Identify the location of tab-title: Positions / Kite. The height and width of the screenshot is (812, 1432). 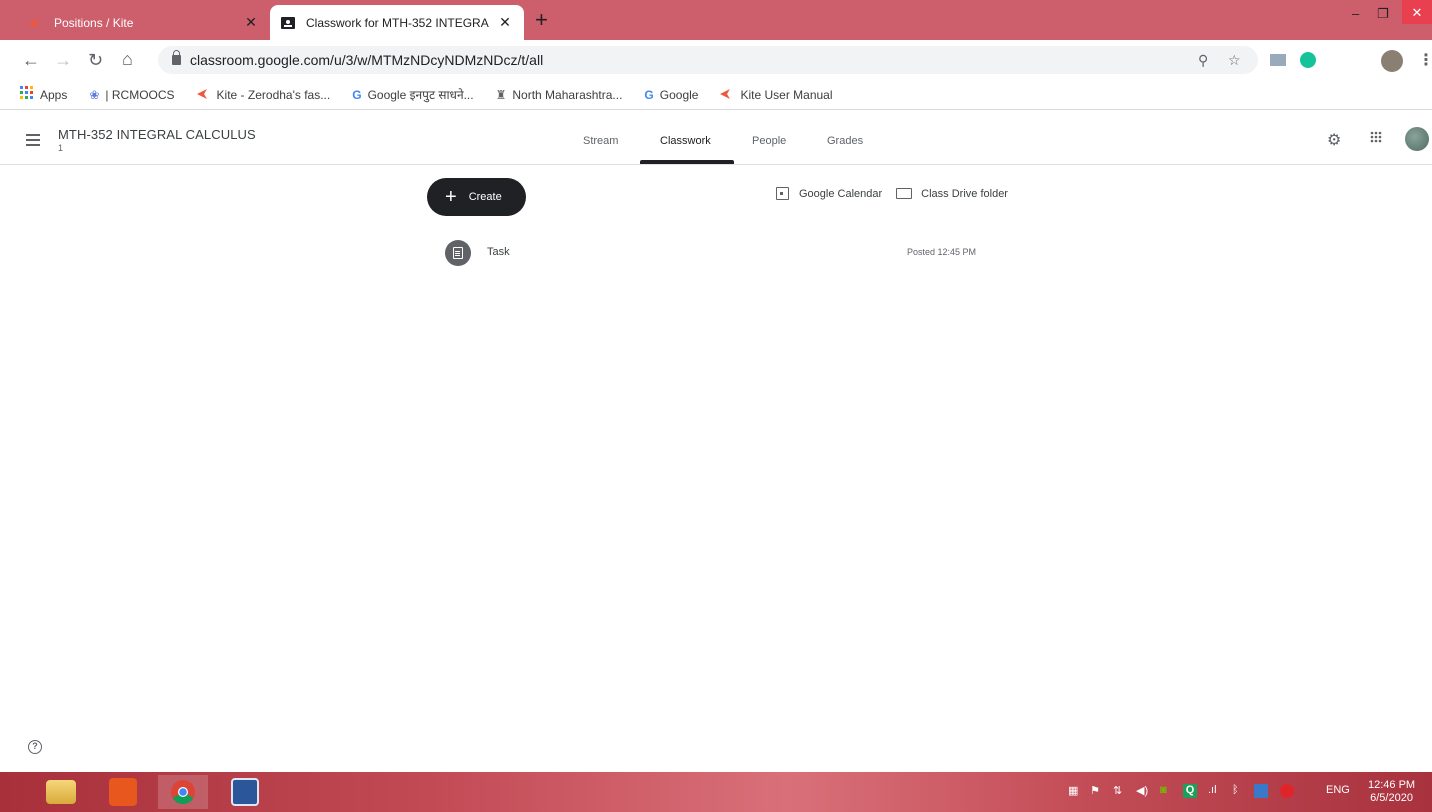
(94, 22).